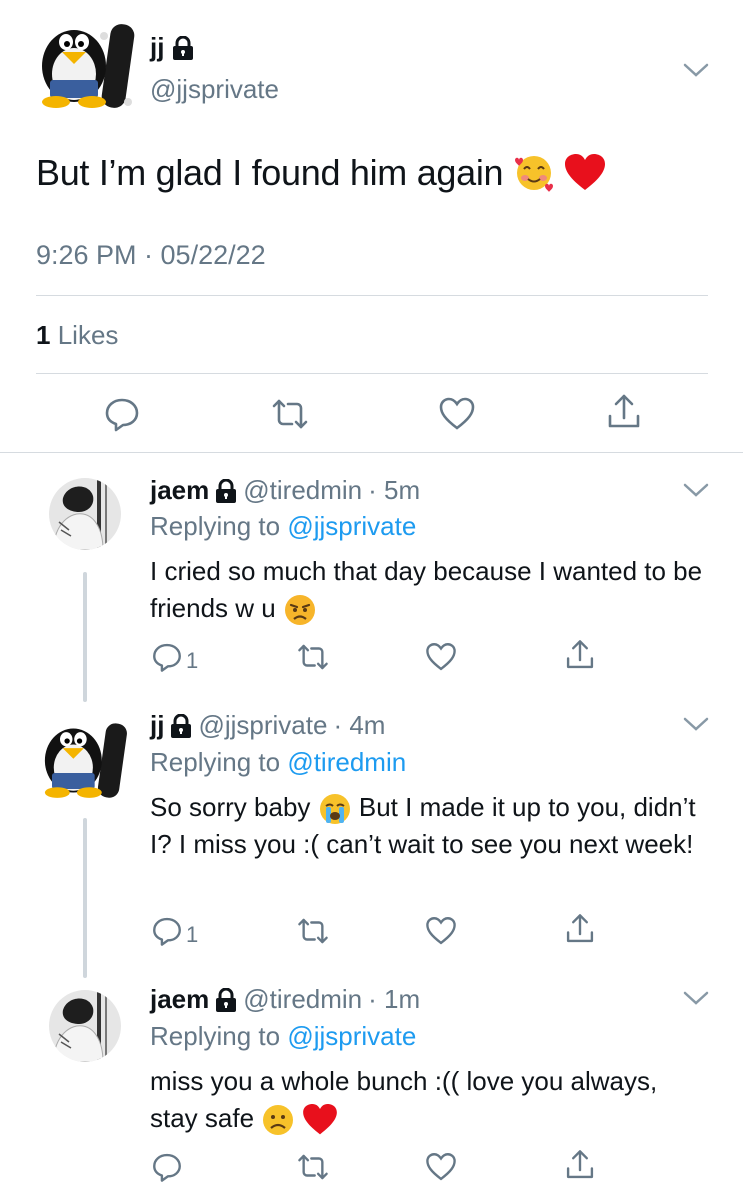 This screenshot has height=1200, width=743. I want to click on reply-header: jaem @tiredmin · 5m, so click(285, 490).